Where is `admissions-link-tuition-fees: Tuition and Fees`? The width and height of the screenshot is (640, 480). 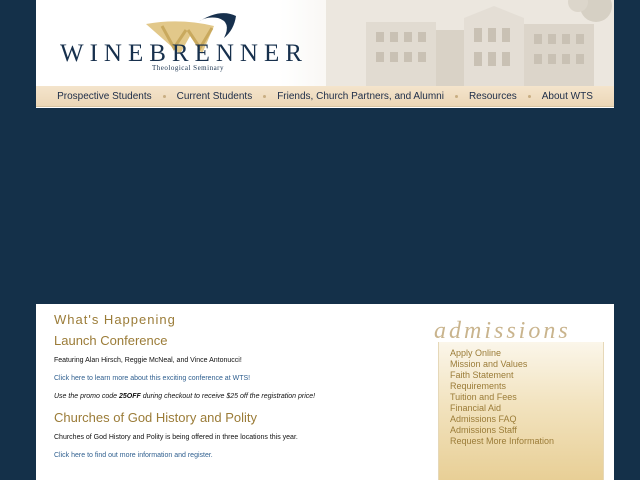
admissions-link-tuition-fees: Tuition and Fees is located at coordinates (502, 397).